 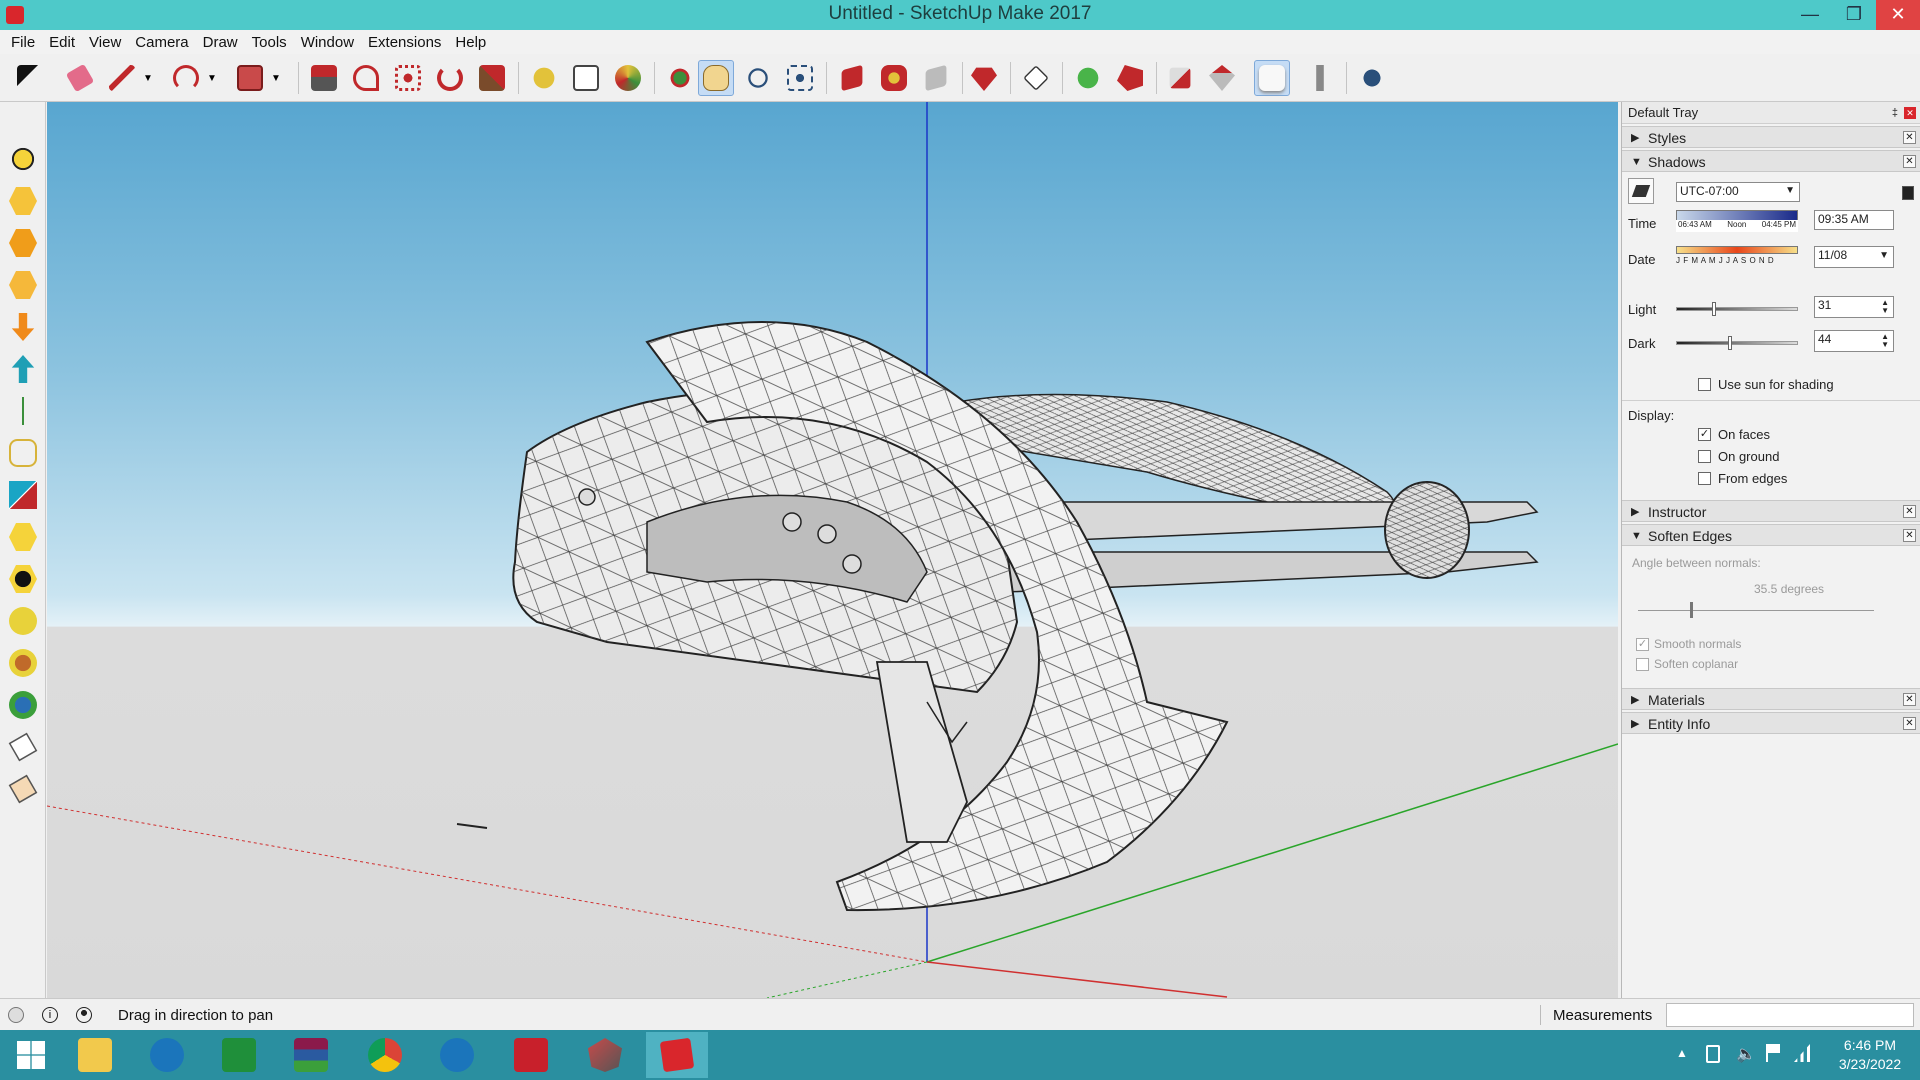 What do you see at coordinates (23, 42) in the screenshot?
I see `menu-file: File` at bounding box center [23, 42].